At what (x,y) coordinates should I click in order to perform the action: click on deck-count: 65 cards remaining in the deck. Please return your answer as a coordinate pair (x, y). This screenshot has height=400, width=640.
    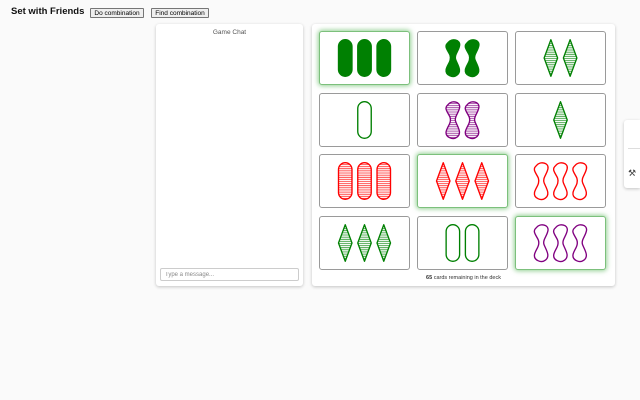
    Looking at the image, I should click on (463, 278).